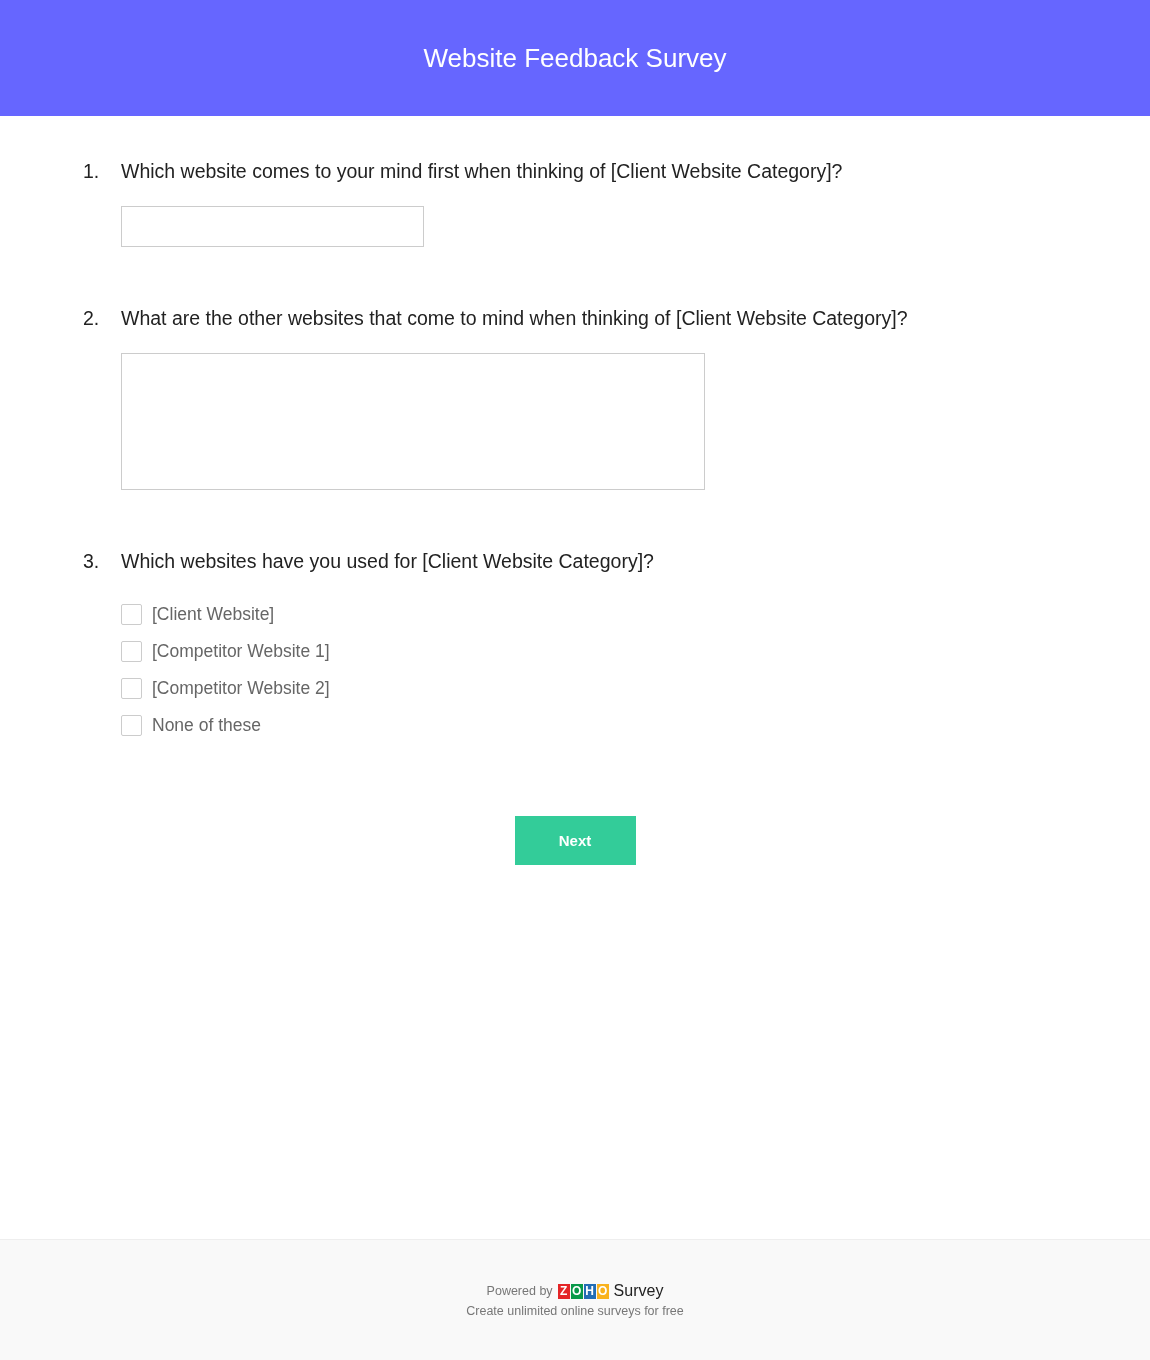 The width and height of the screenshot is (1150, 1360). I want to click on option-label: None of these, so click(206, 725).